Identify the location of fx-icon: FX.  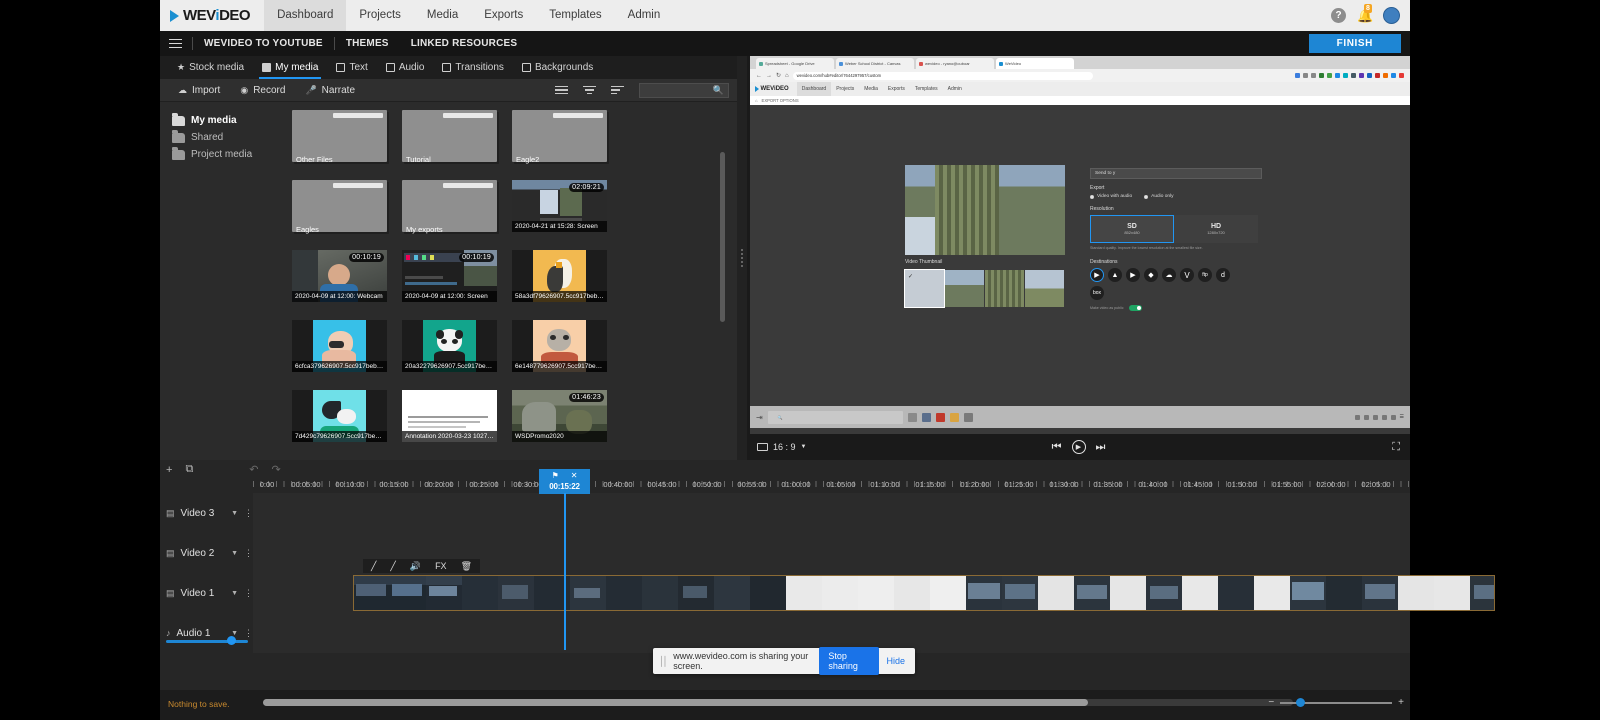
(441, 566).